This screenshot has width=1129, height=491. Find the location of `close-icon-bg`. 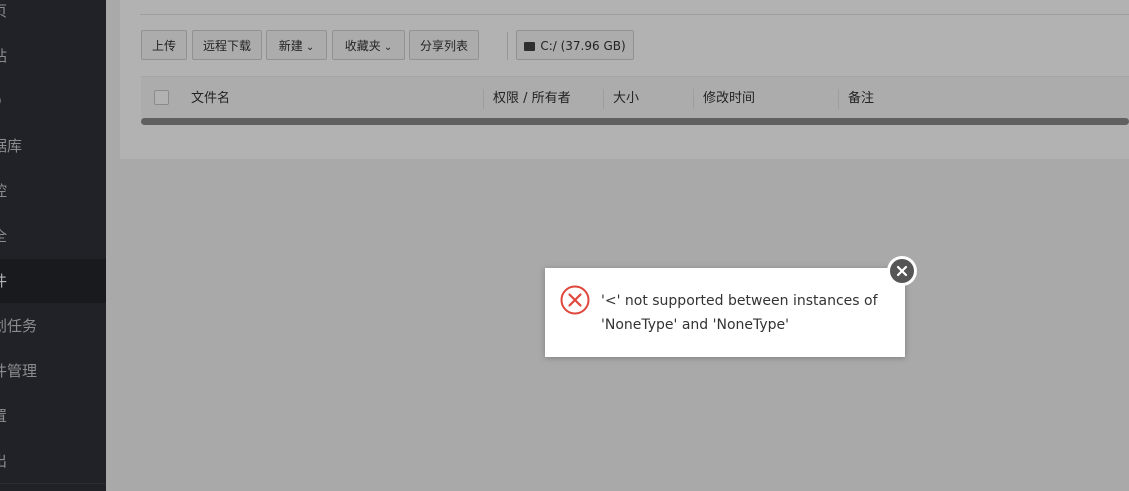

close-icon-bg is located at coordinates (902, 271).